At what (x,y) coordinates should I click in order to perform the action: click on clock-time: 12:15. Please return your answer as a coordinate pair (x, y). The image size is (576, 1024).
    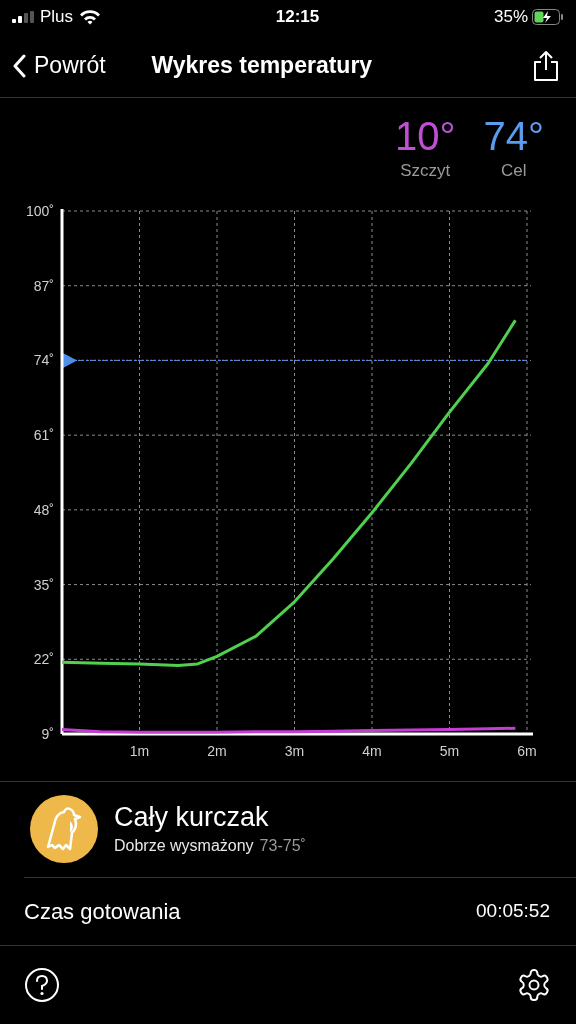
    Looking at the image, I should click on (297, 17).